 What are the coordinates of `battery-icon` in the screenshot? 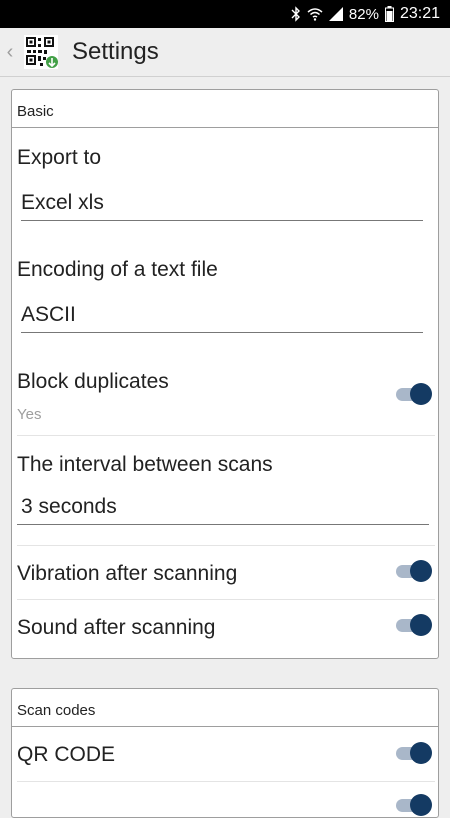 It's located at (389, 14).